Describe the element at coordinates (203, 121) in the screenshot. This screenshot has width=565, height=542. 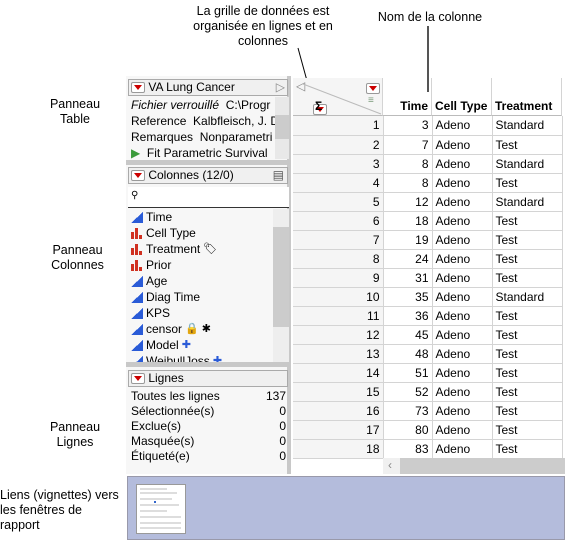
I see `table-prop-reference: Reference Kalbfleisch, J. D` at that location.